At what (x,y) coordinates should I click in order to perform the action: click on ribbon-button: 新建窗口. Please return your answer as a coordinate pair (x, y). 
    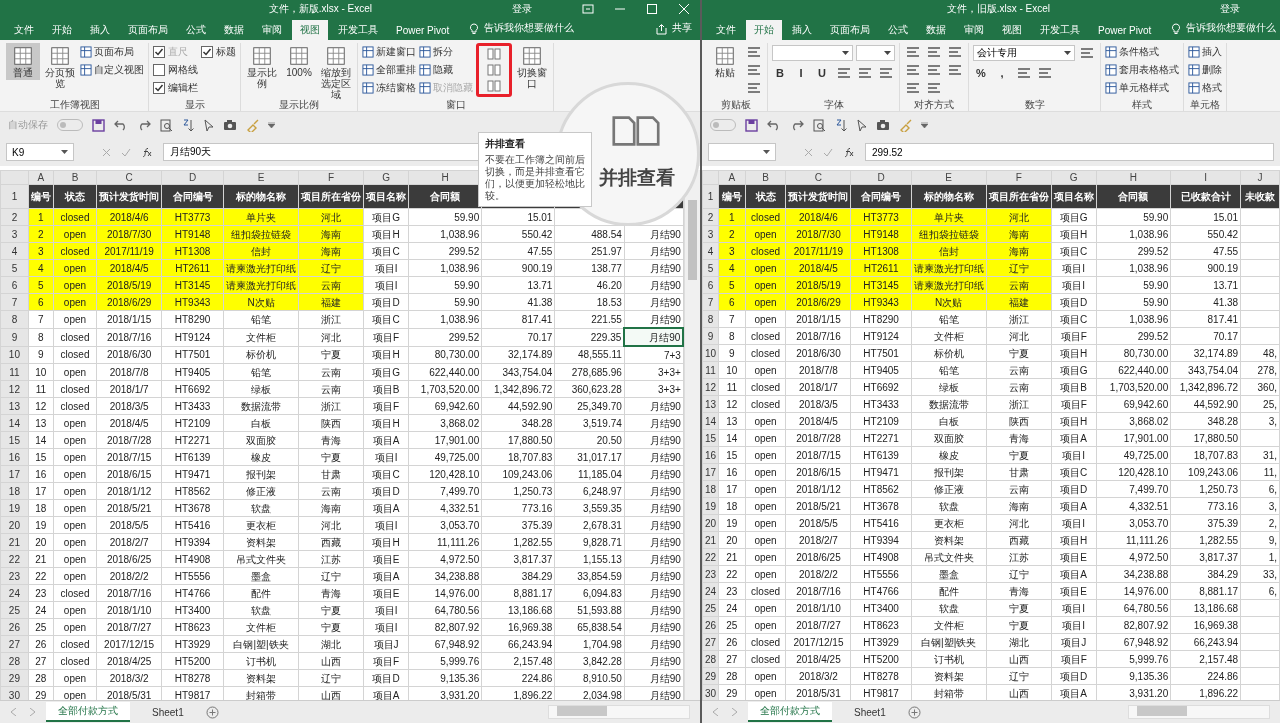
    Looking at the image, I should click on (389, 52).